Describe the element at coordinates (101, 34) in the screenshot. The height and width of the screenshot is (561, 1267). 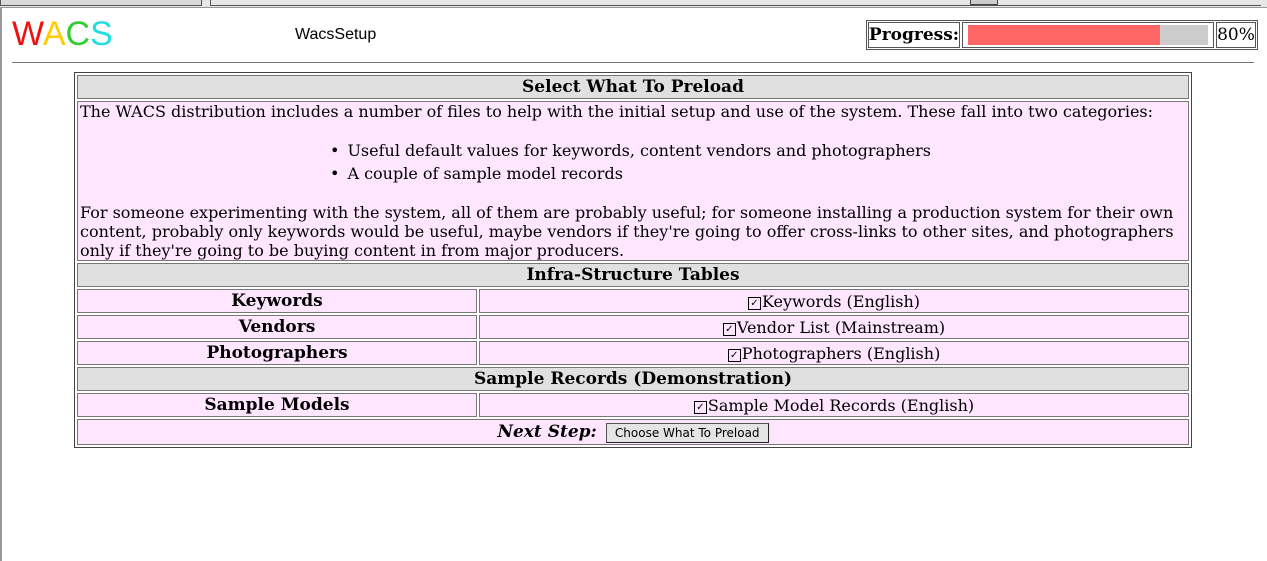
I see `logo-letter: S` at that location.